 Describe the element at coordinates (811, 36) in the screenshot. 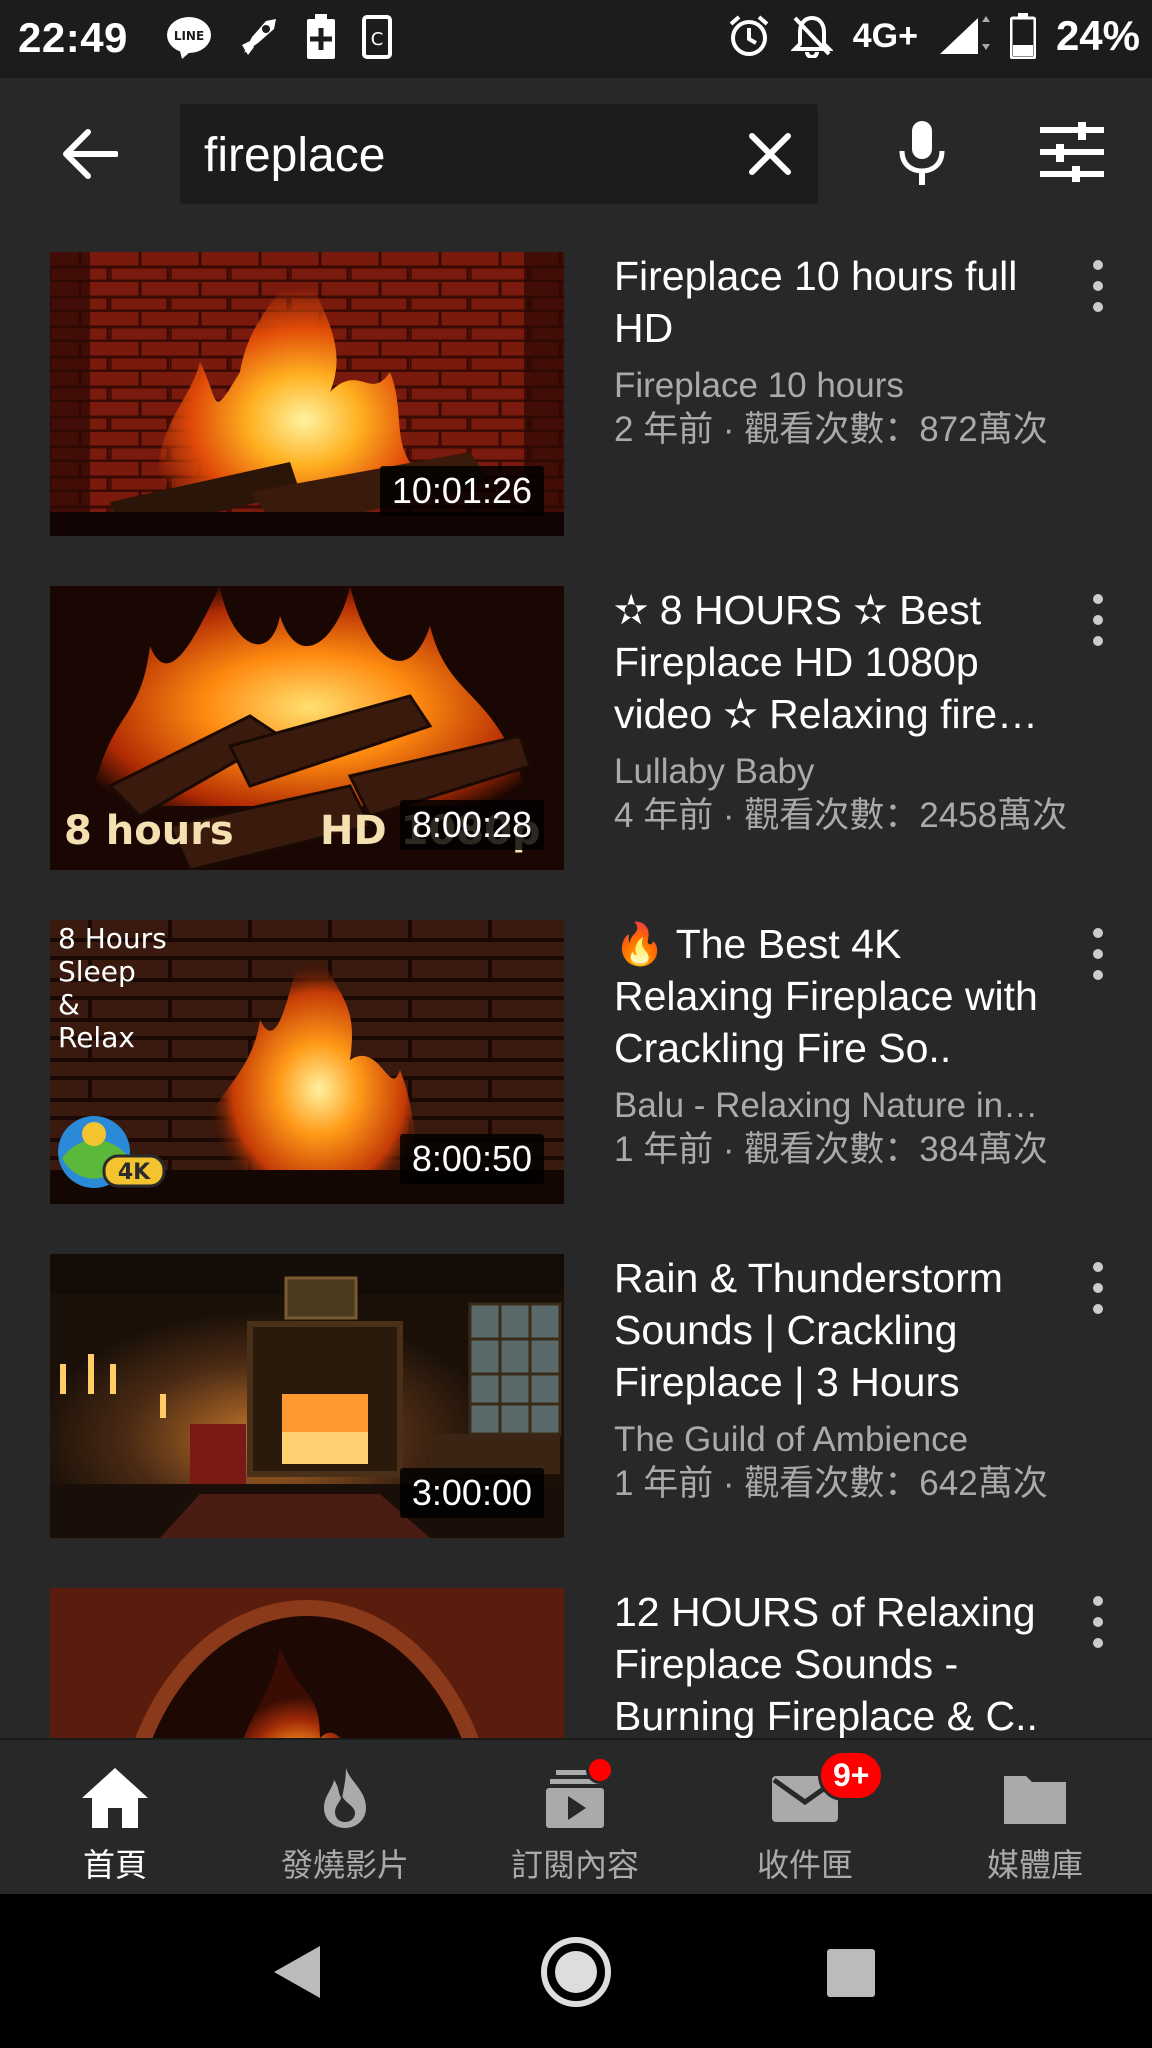

I see `bell-off-icon` at that location.